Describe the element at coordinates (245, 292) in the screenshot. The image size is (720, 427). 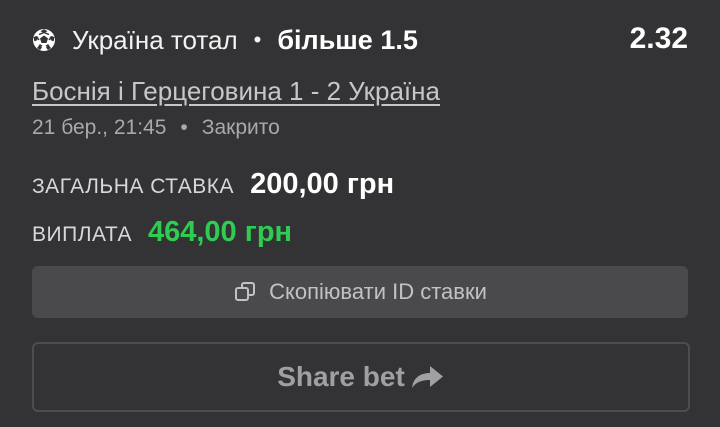
I see `copy-icon` at that location.